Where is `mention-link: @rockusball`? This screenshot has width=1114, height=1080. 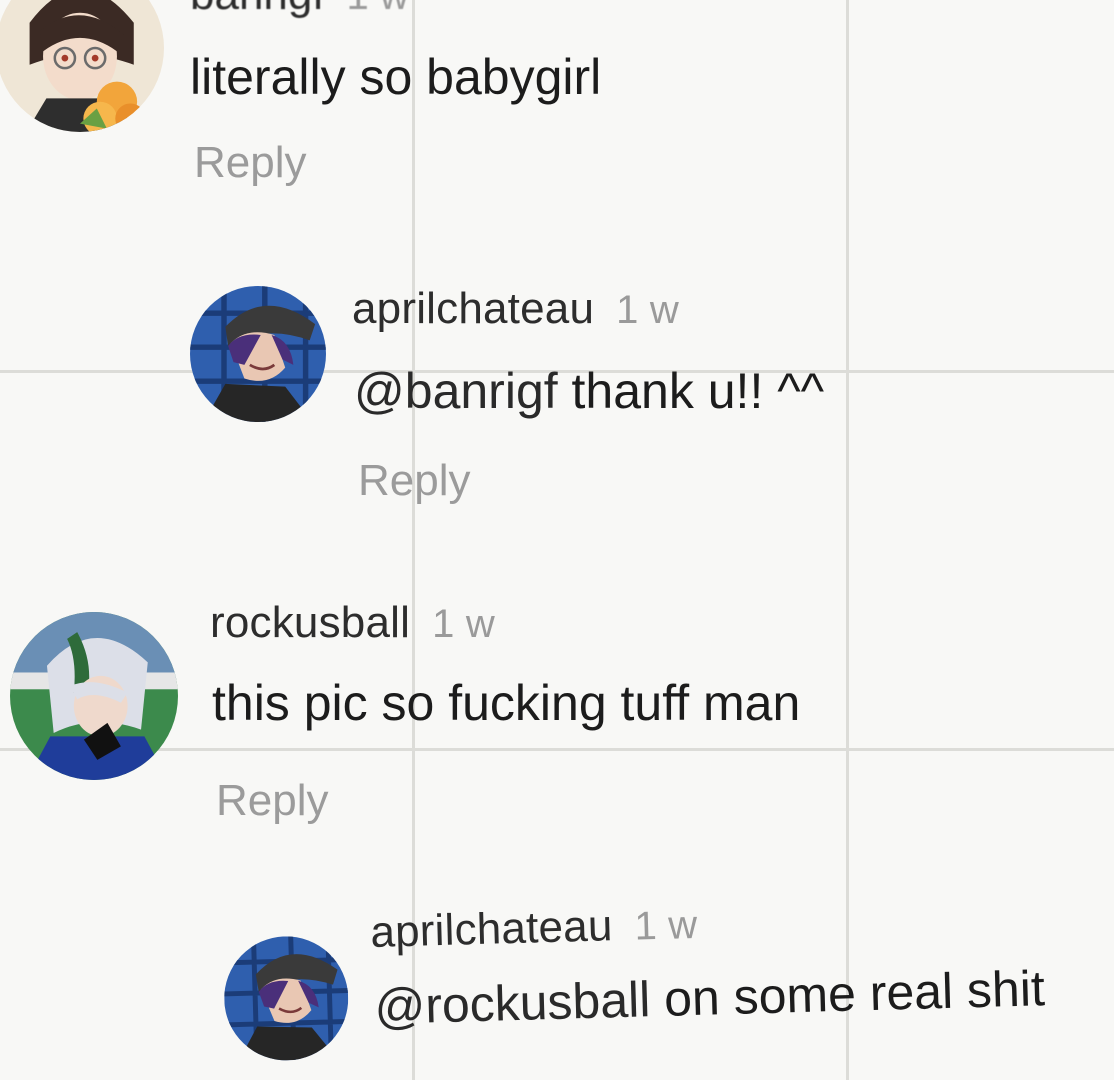
mention-link: @rockusball is located at coordinates (512, 1003).